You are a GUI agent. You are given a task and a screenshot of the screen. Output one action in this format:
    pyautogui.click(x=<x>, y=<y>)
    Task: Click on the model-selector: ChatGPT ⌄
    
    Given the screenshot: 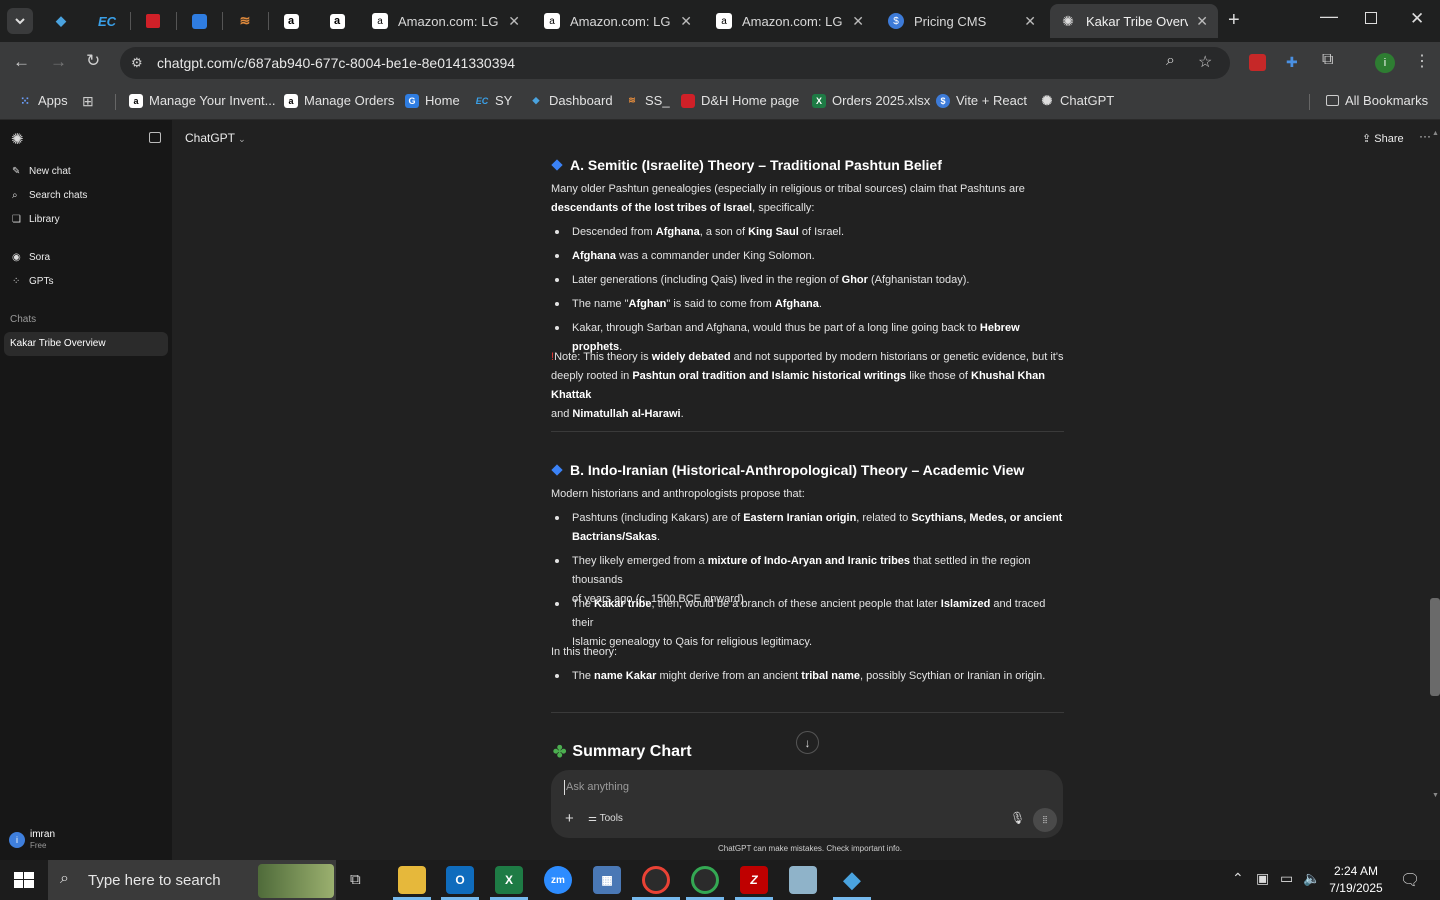 What is the action you would take?
    pyautogui.click(x=215, y=138)
    